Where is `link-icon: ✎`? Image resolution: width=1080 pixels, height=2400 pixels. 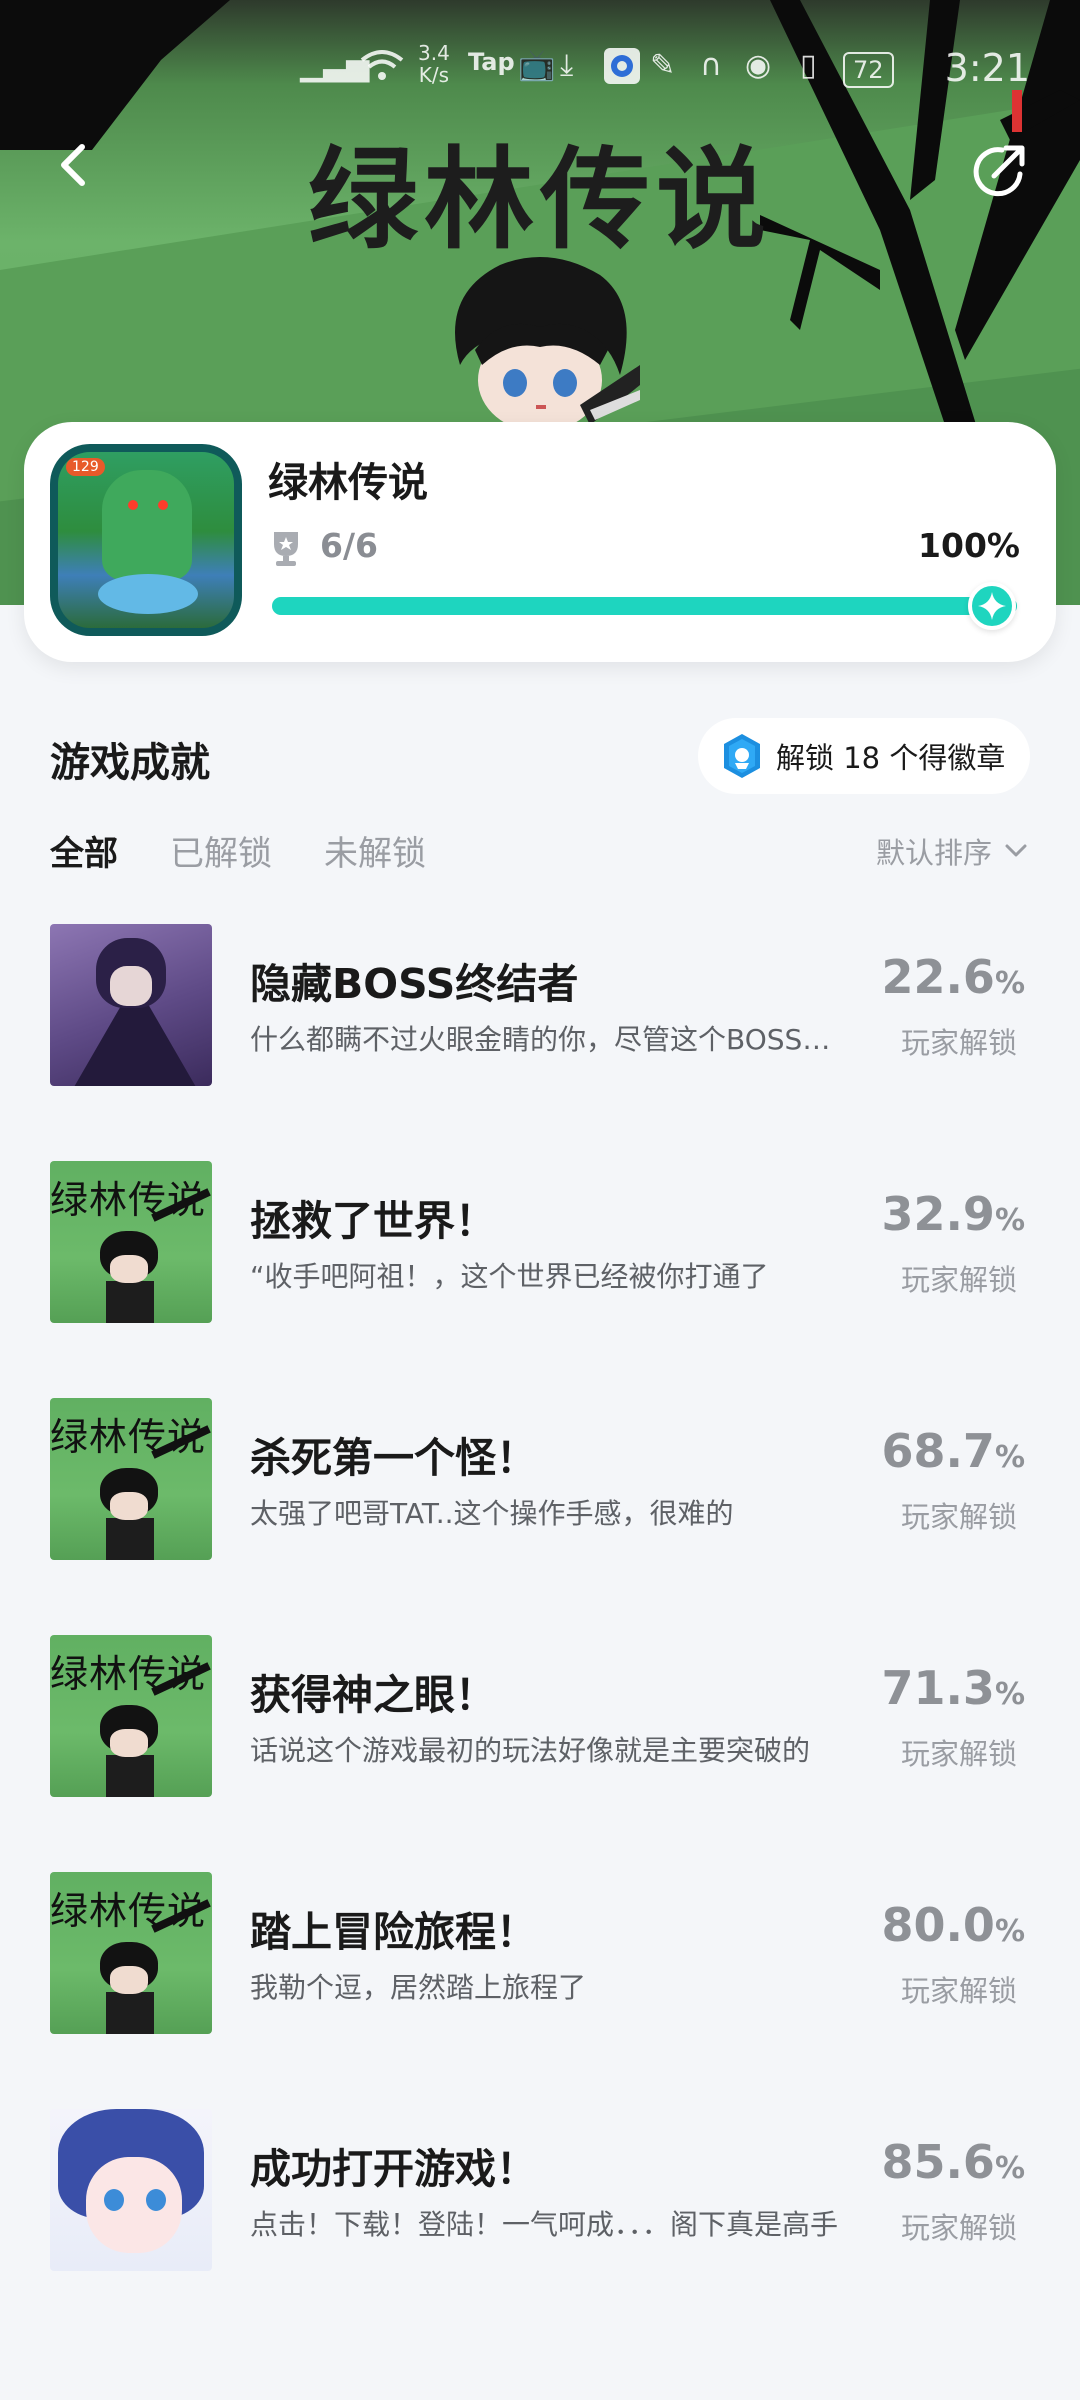
link-icon: ✎ is located at coordinates (663, 65).